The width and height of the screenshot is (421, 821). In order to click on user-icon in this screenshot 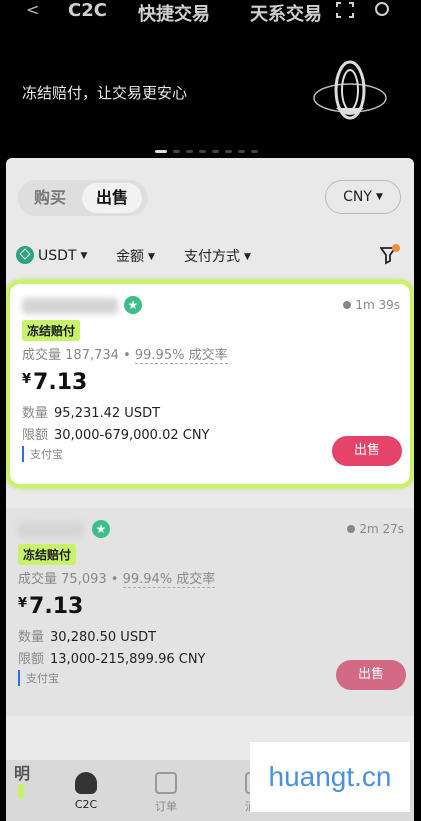, I will do `click(86, 783)`.